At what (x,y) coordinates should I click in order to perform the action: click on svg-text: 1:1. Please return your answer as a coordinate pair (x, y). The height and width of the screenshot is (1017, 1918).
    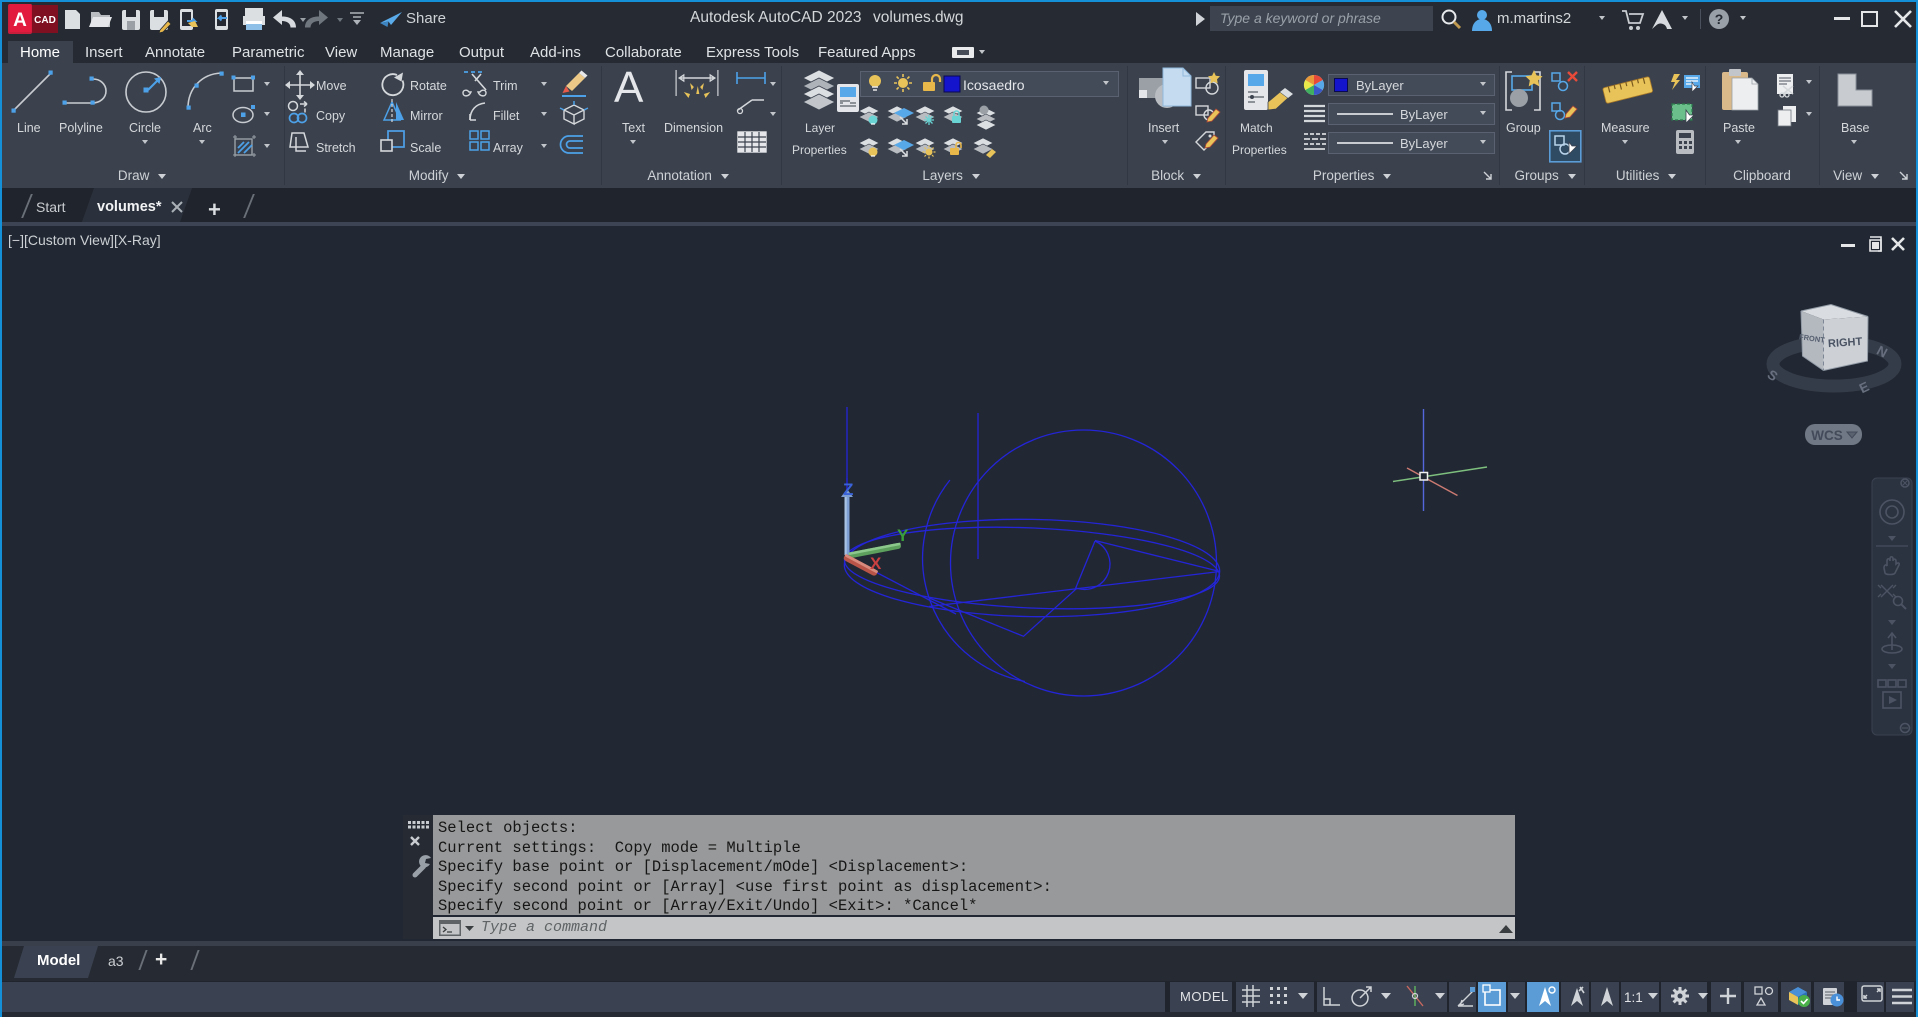
    Looking at the image, I should click on (1633, 997).